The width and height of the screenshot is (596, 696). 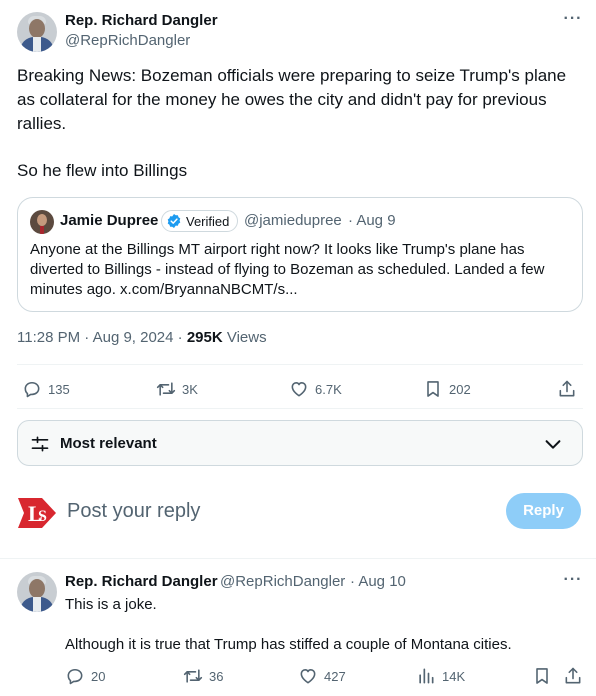 I want to click on reply-action: 135, so click(x=46, y=389).